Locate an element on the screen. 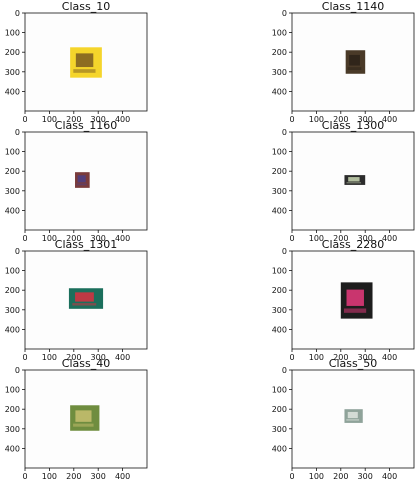 The height and width of the screenshot is (482, 420). subplot-8: Class_50 0 100 200 300 400 0 100 200 300 400 is located at coordinates (343, 419).